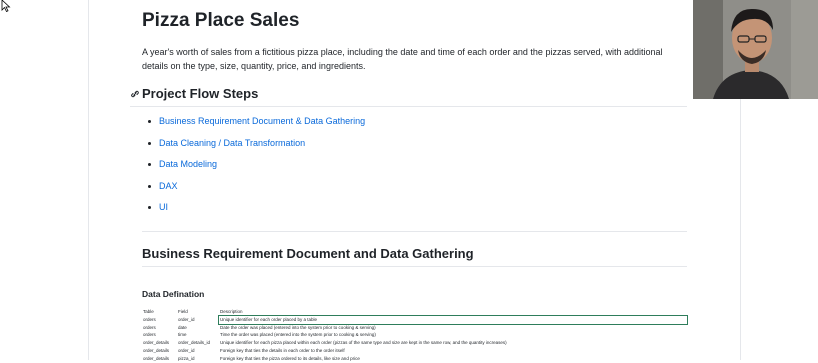 The image size is (818, 363). I want to click on list-item: Data Cleaning / Data Transformation, so click(292, 144).